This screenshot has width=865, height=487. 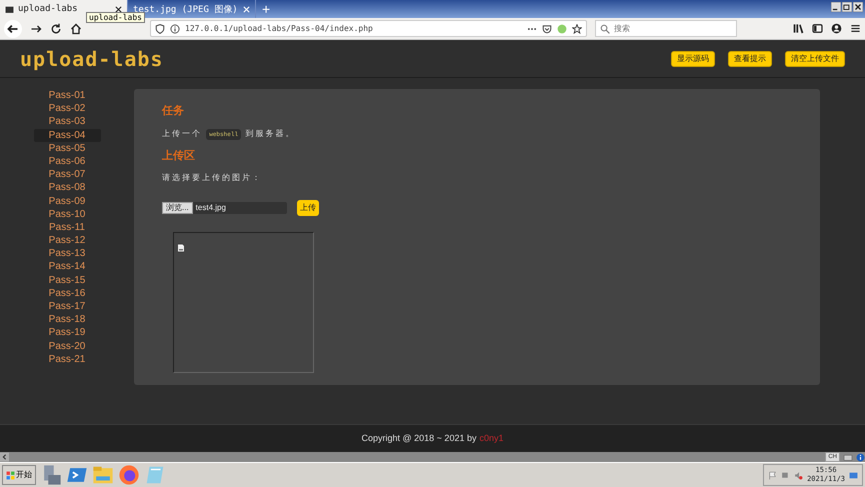 What do you see at coordinates (212, 178) in the screenshot?
I see `upload-prompt: 请选择要上传的图片：` at bounding box center [212, 178].